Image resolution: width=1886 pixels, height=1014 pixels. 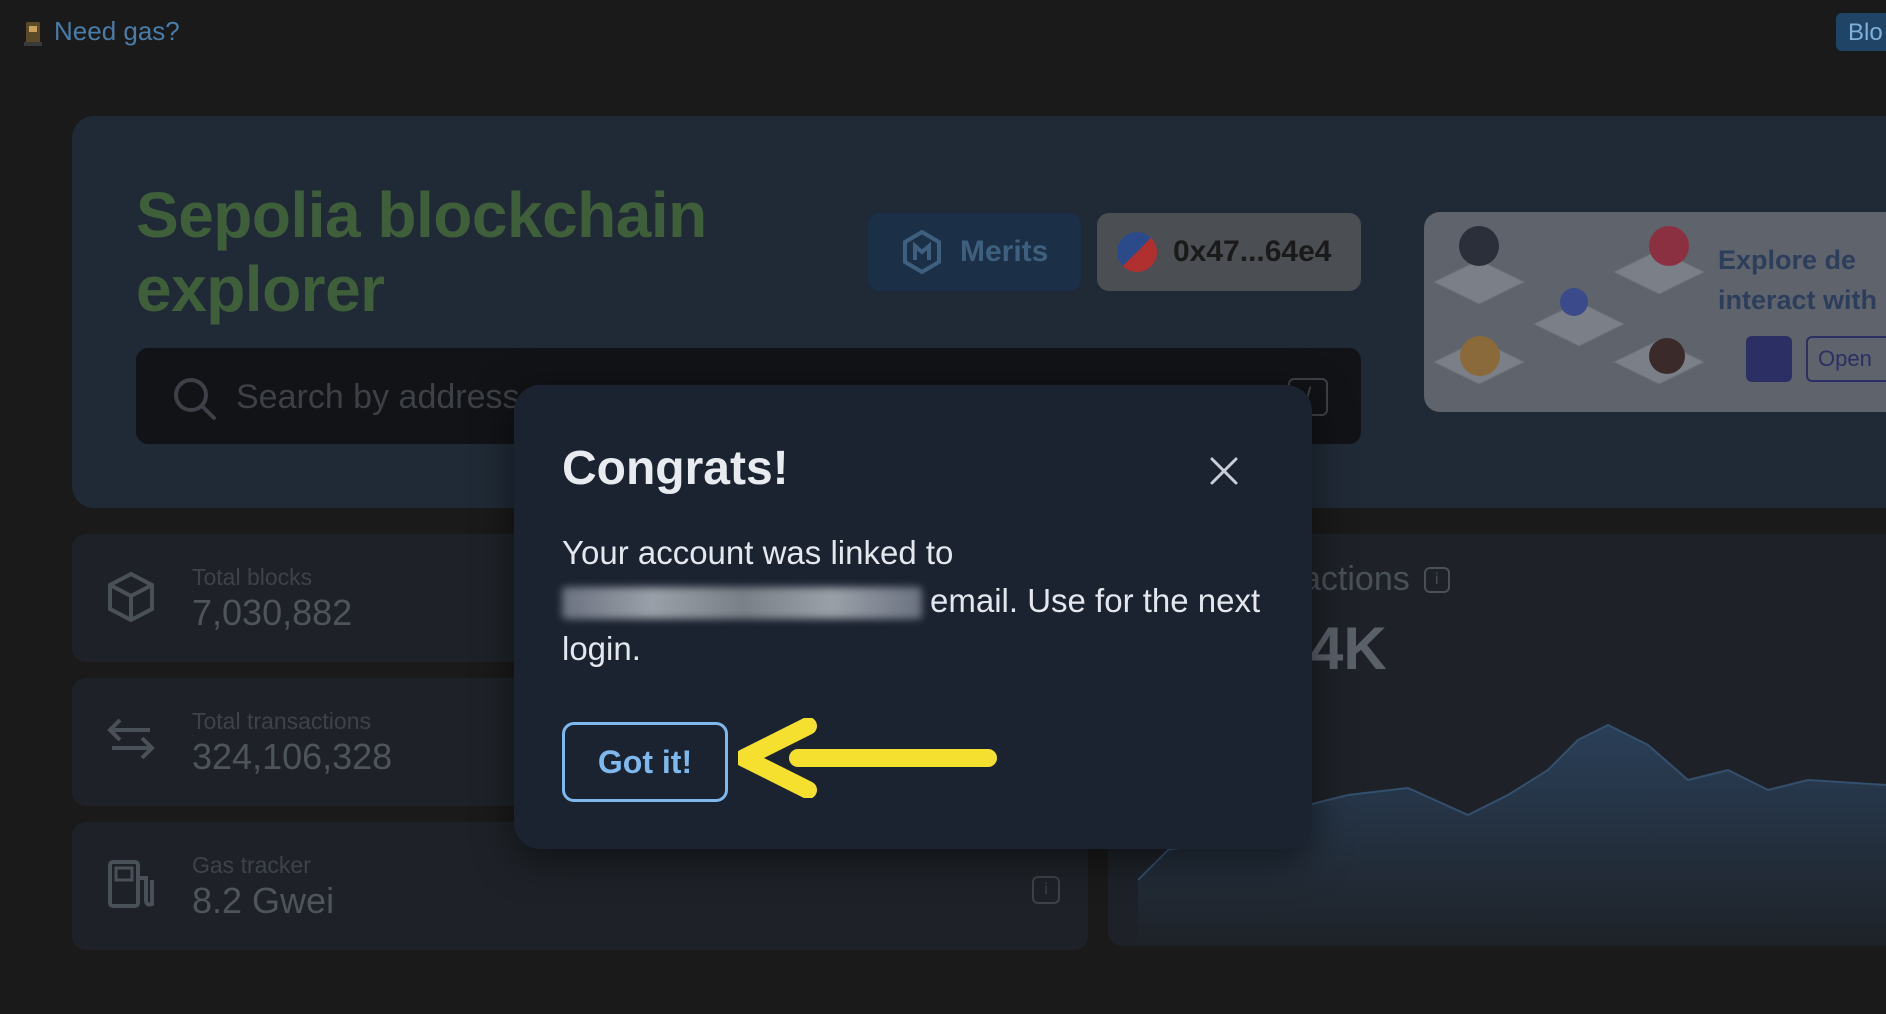 What do you see at coordinates (867, 758) in the screenshot?
I see `pointer-arrow-icon` at bounding box center [867, 758].